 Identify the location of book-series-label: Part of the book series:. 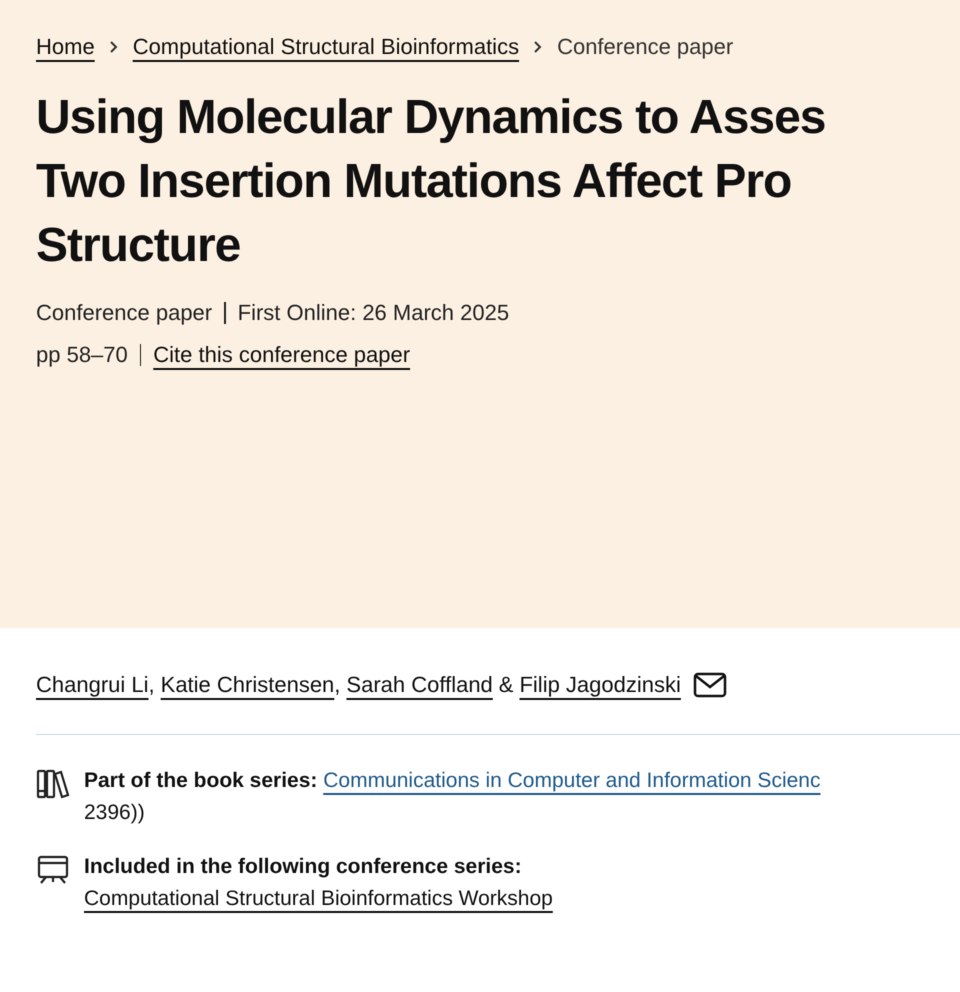
(201, 780).